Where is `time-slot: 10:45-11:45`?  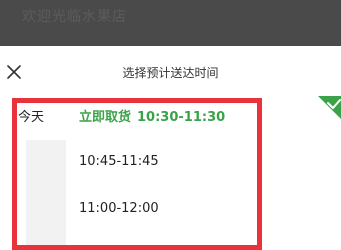 time-slot: 10:45-11:45 is located at coordinates (119, 162).